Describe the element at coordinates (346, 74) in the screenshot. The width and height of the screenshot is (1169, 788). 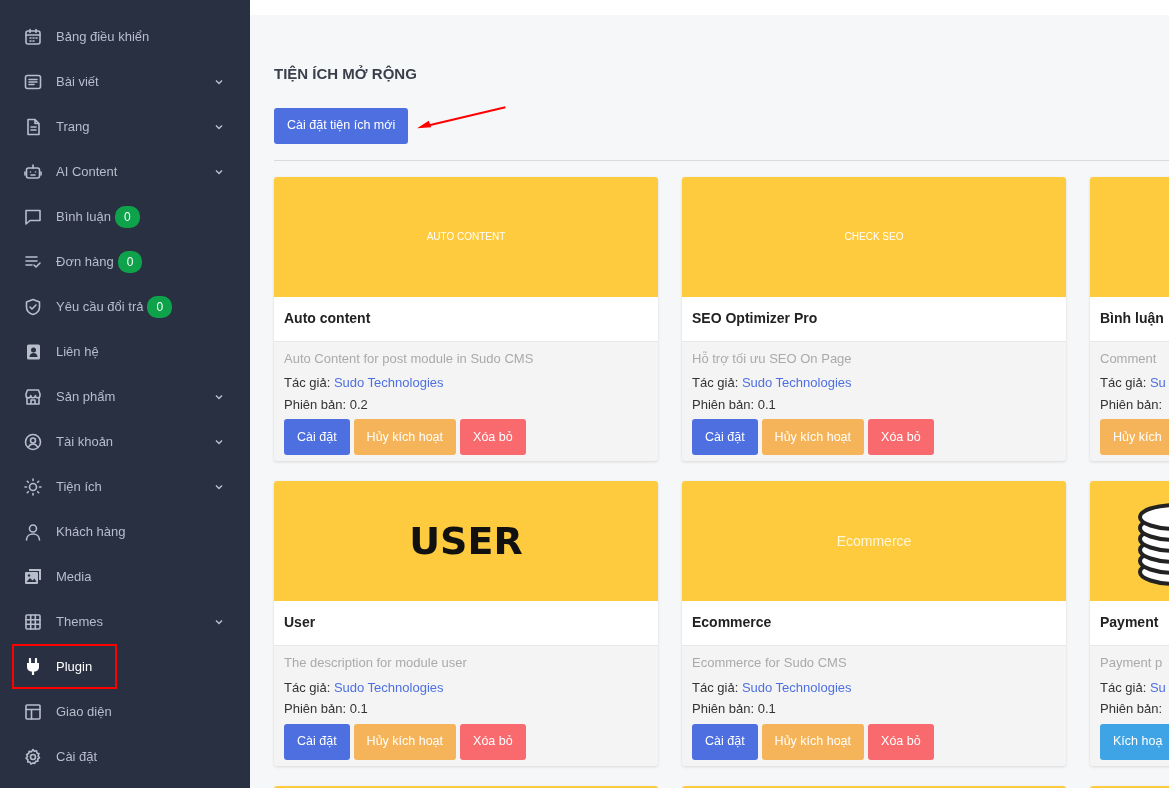
I see `page-title: TIỆN ÍCH MỞ RỘNG` at that location.